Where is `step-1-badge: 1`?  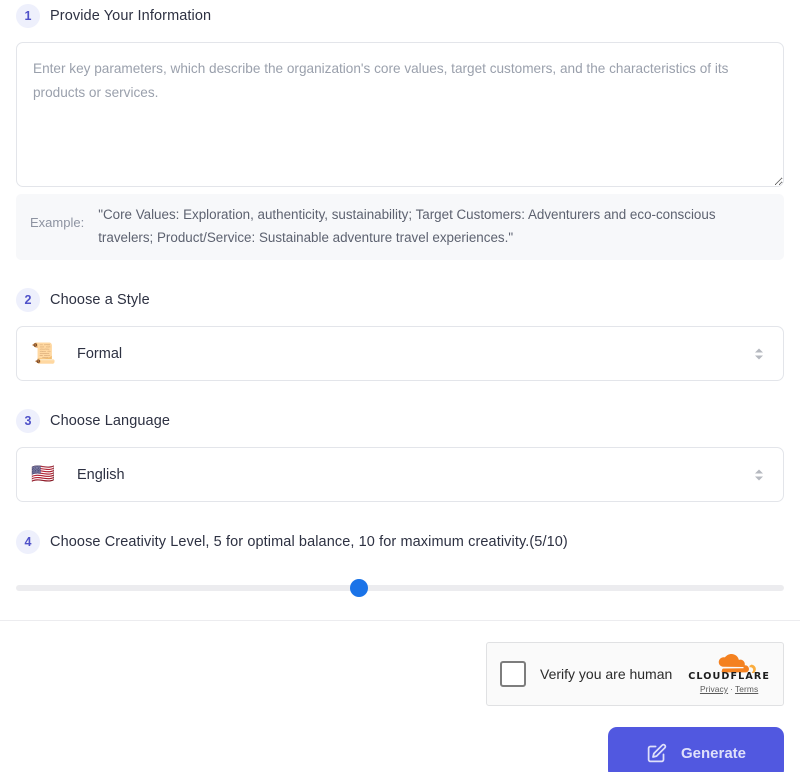 step-1-badge: 1 is located at coordinates (28, 16).